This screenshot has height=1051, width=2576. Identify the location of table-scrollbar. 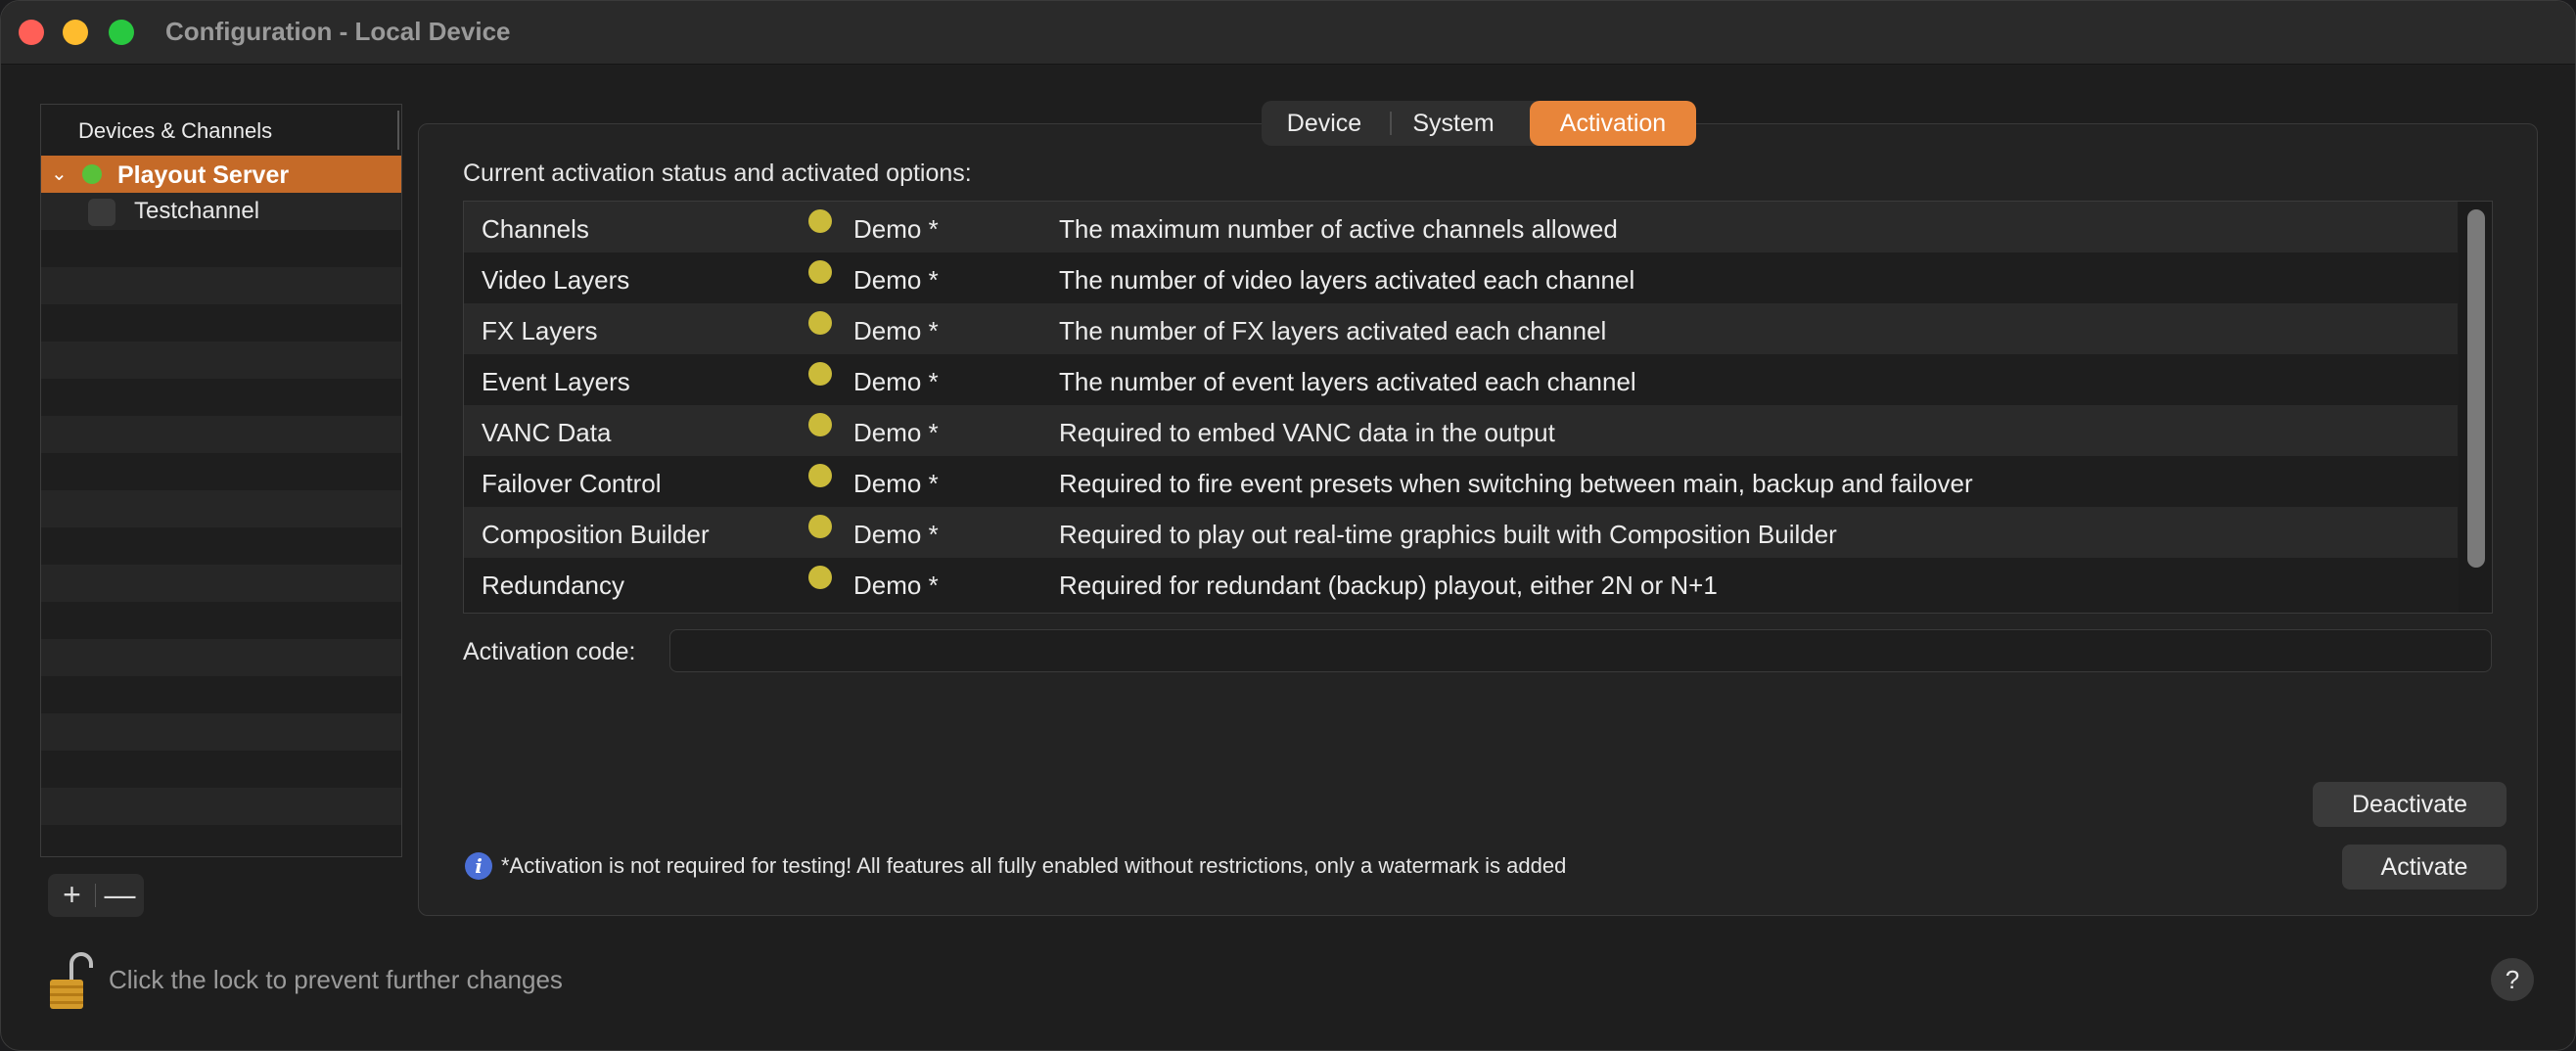
(2475, 407).